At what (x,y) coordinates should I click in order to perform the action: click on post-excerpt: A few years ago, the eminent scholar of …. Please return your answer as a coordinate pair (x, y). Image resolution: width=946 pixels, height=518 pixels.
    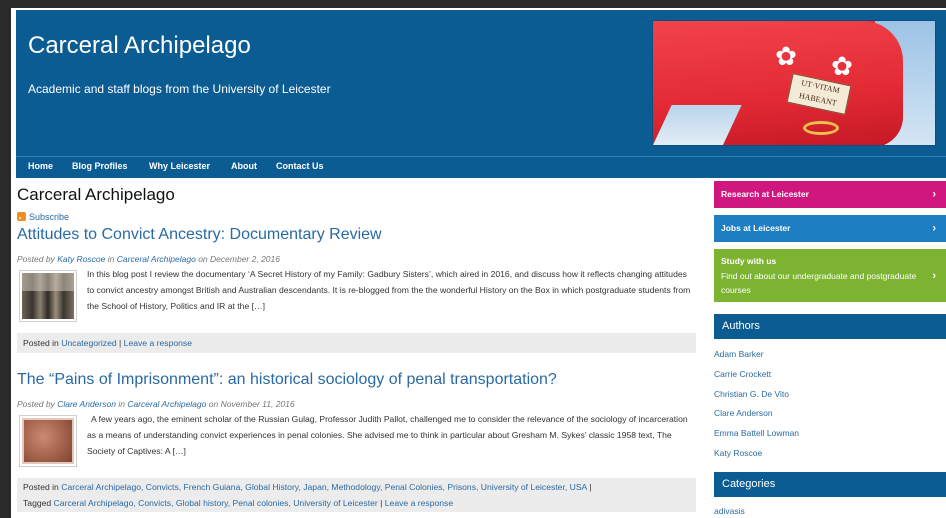
    Looking at the image, I should click on (387, 435).